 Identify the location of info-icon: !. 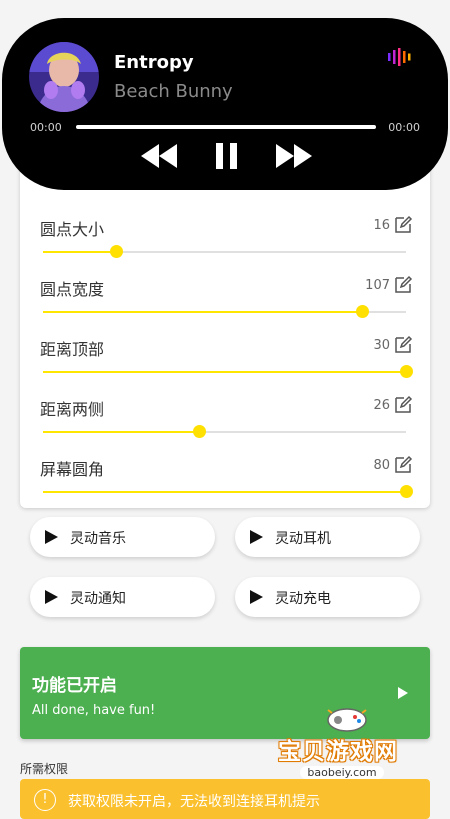
(45, 800).